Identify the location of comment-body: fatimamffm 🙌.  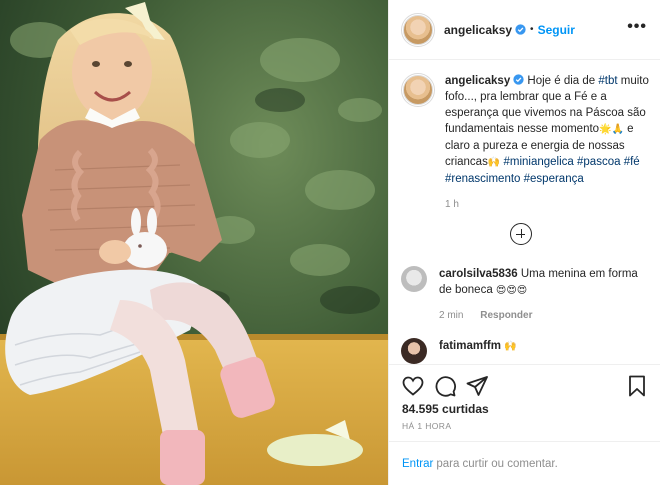
(541, 346).